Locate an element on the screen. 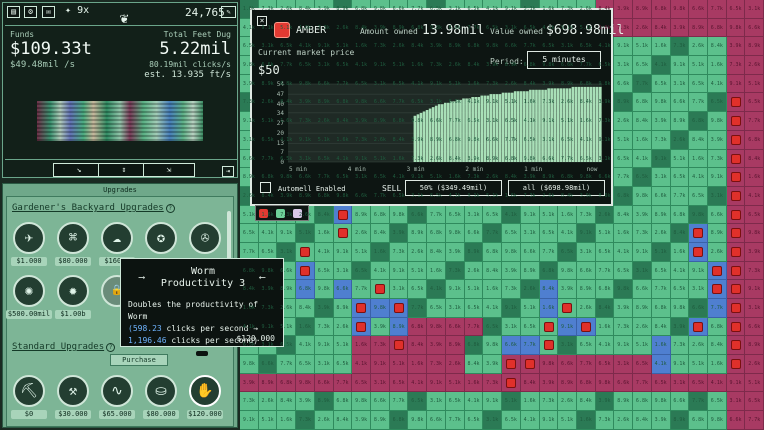  save-icon: ▤ is located at coordinates (13, 12).